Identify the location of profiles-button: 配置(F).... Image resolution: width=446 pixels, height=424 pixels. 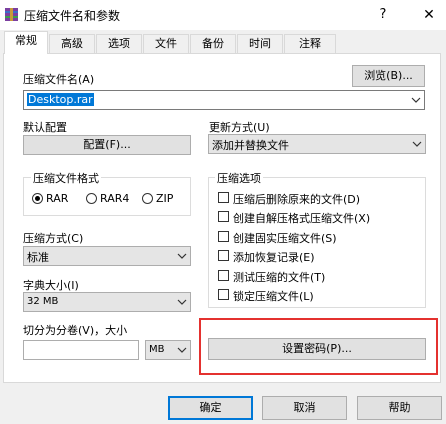
(107, 145).